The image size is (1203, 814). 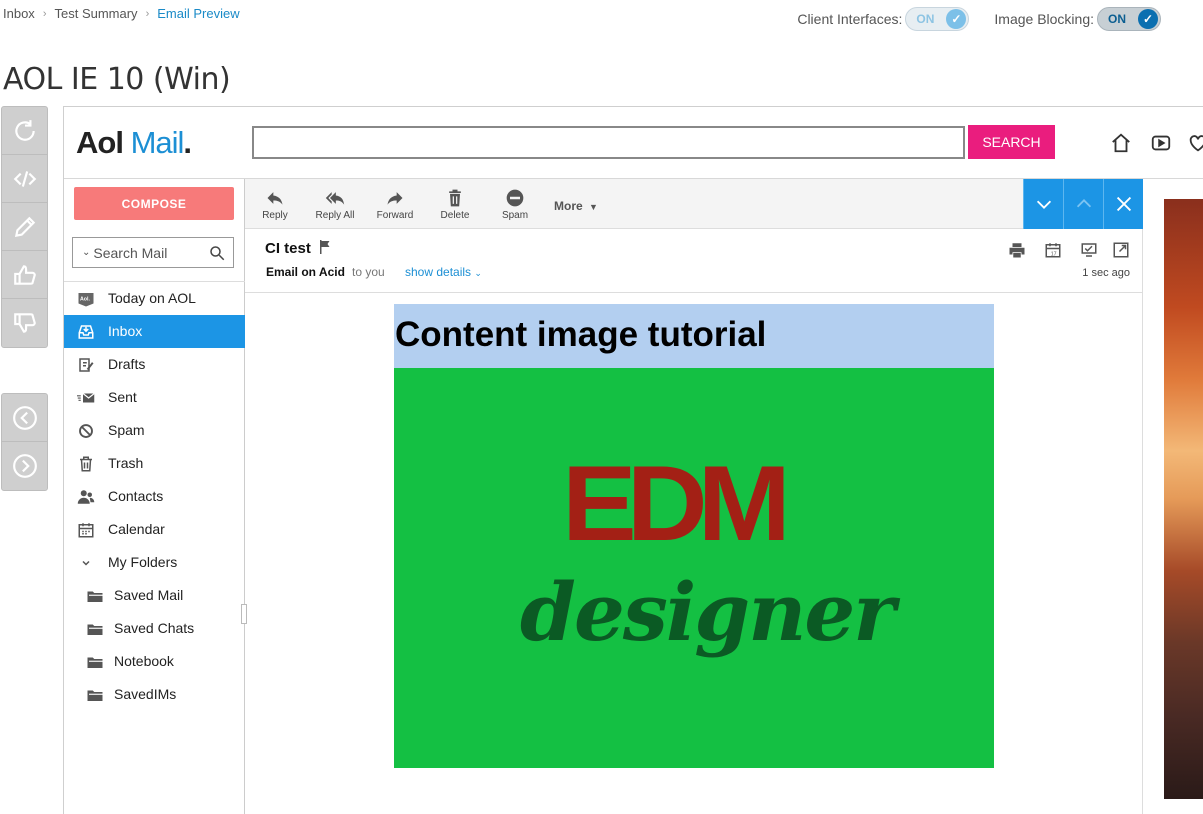 What do you see at coordinates (154, 562) in the screenshot?
I see `sidebar-item-my-folders: My Folders` at bounding box center [154, 562].